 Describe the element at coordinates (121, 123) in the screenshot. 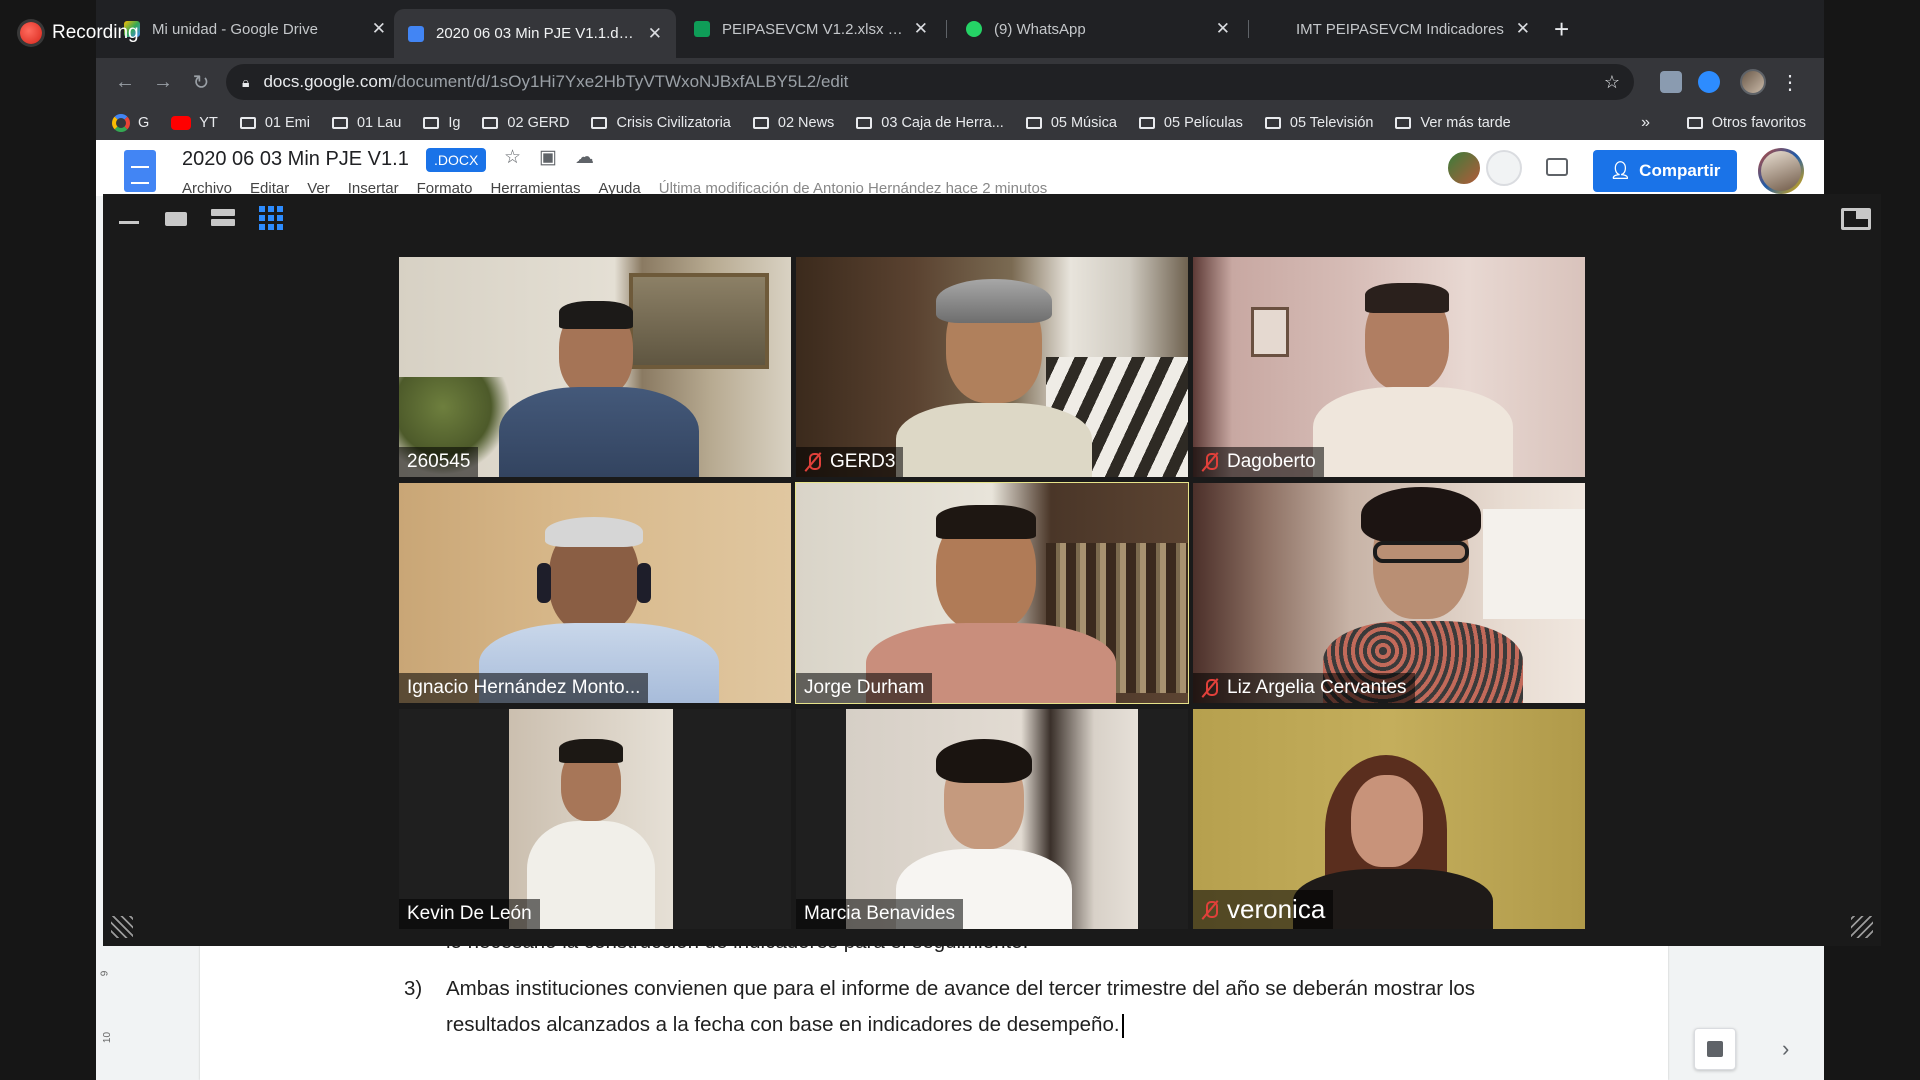

I see `google-icon` at that location.